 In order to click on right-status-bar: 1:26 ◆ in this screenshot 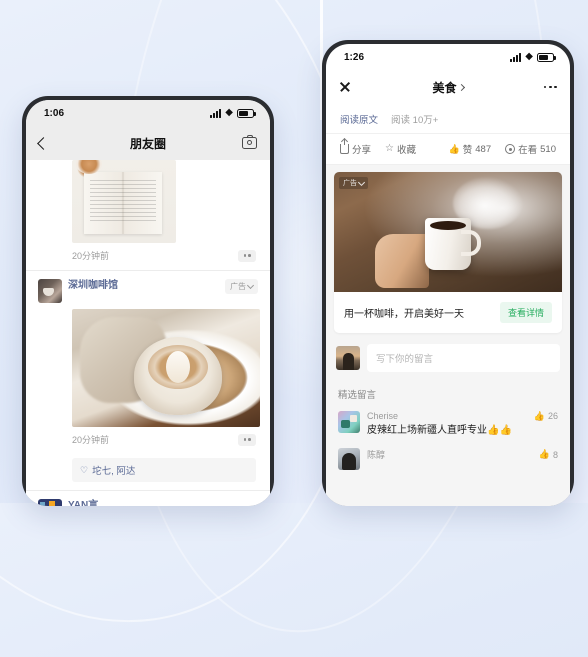, I will do `click(448, 57)`.